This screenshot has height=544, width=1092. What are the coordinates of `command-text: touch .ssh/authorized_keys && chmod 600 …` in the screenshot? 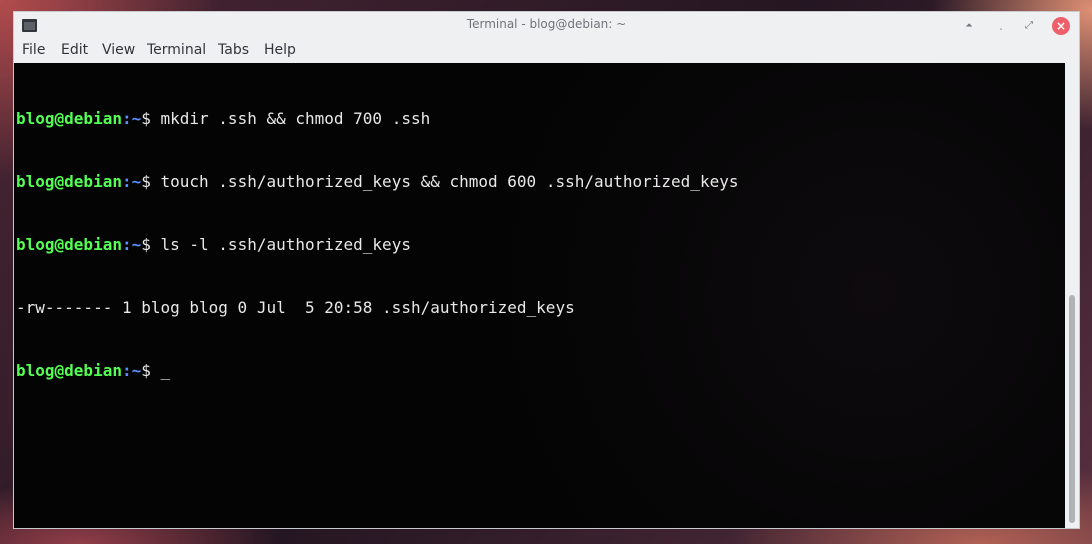 It's located at (449, 181).